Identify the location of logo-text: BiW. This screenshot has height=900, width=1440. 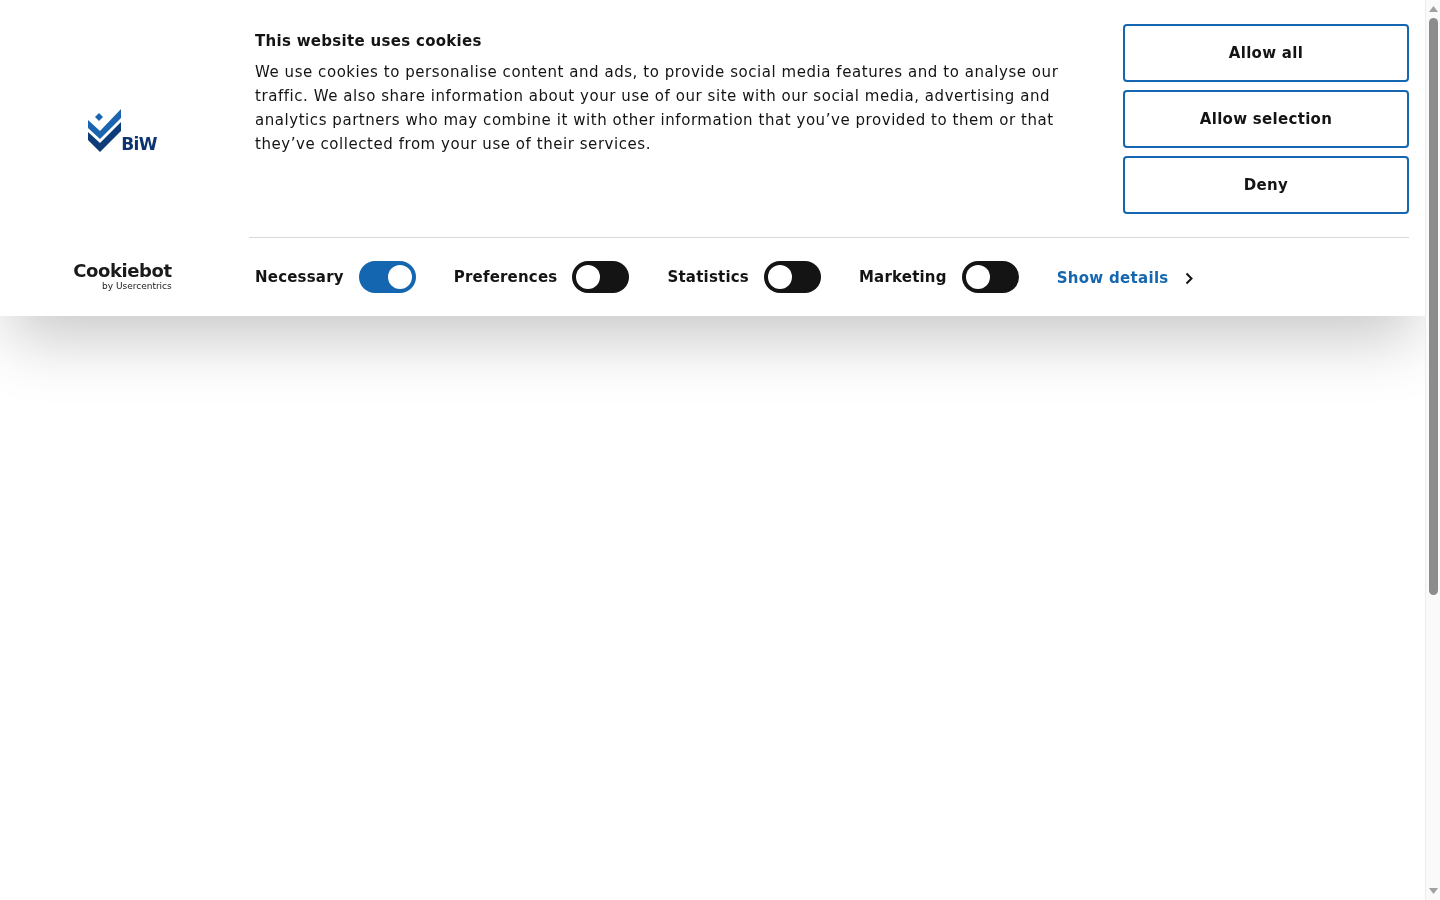
(139, 144).